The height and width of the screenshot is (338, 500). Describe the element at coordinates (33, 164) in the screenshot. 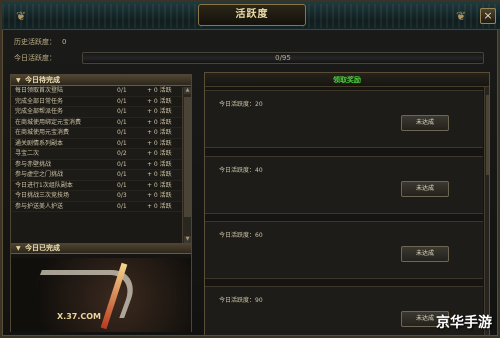

I see `task-name: 参与赤壁挑战` at that location.